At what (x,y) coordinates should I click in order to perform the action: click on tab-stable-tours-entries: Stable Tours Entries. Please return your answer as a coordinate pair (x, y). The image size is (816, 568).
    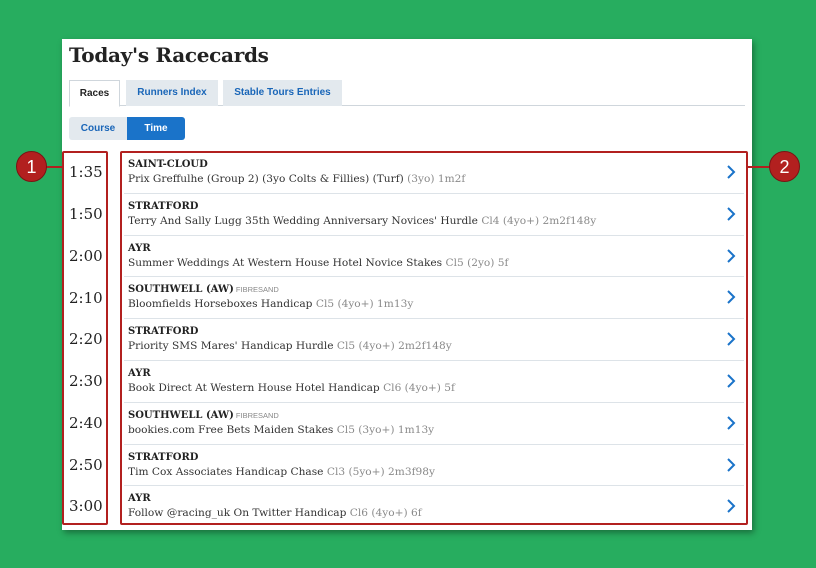
    Looking at the image, I should click on (282, 93).